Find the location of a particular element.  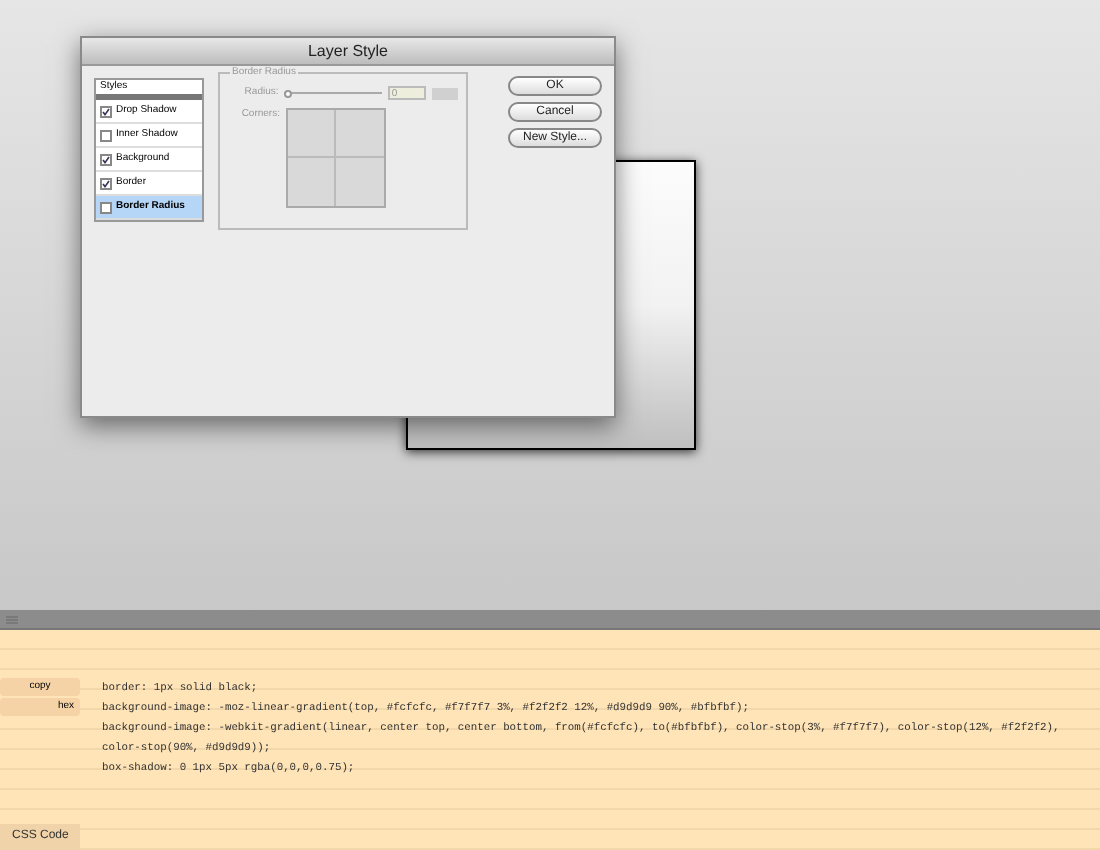

window-title: Layer Style is located at coordinates (348, 52).